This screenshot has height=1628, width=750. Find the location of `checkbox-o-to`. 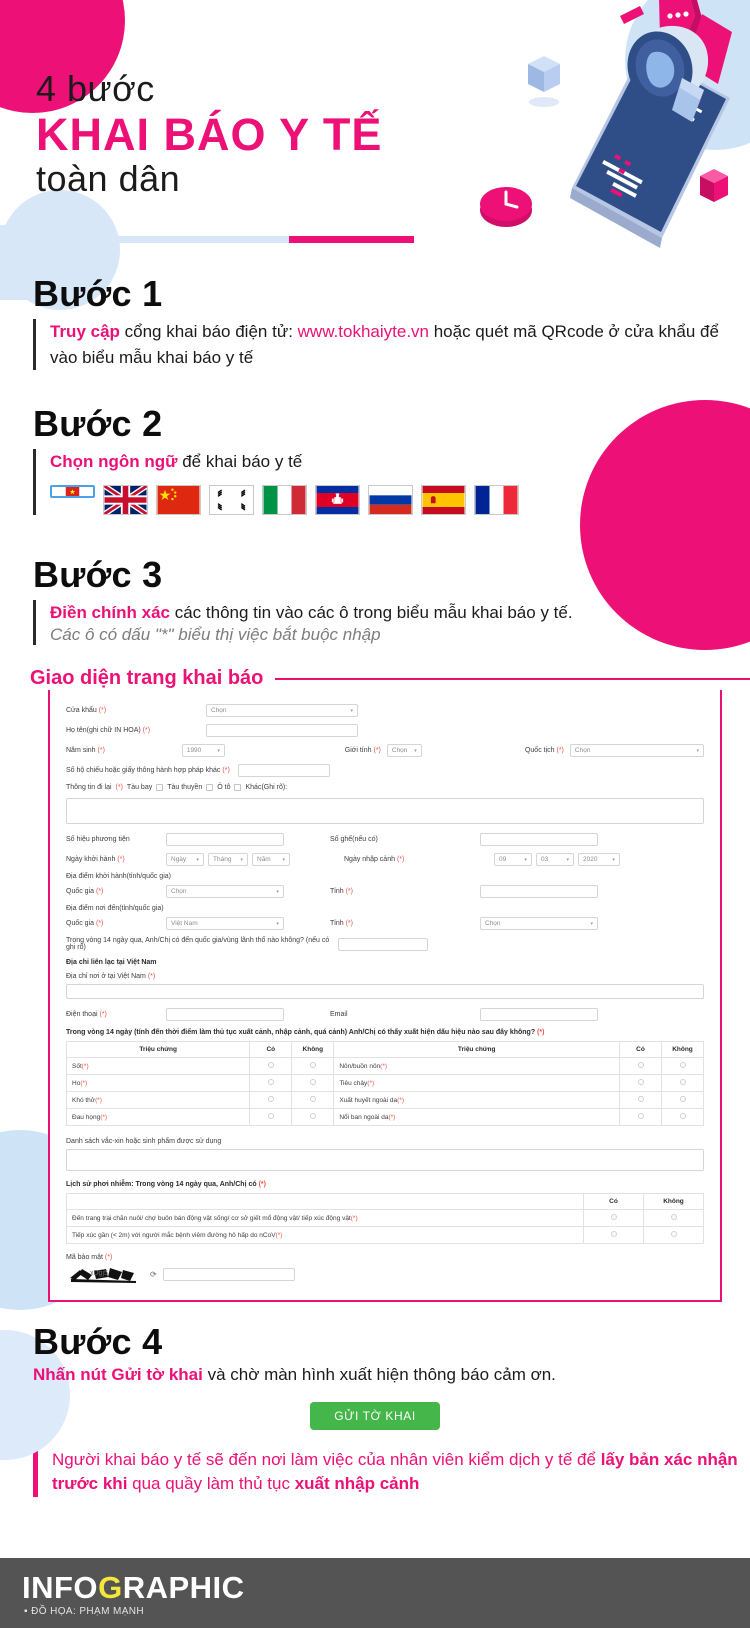

checkbox-o-to is located at coordinates (238, 787).